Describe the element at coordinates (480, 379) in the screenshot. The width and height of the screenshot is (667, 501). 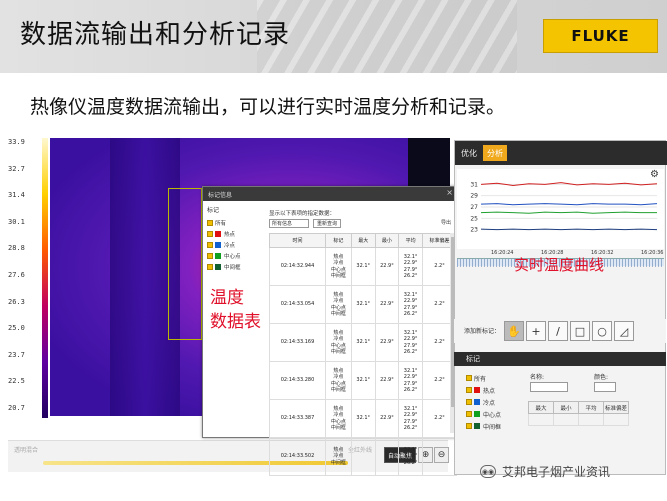
I see `legend-label: 所有` at that location.